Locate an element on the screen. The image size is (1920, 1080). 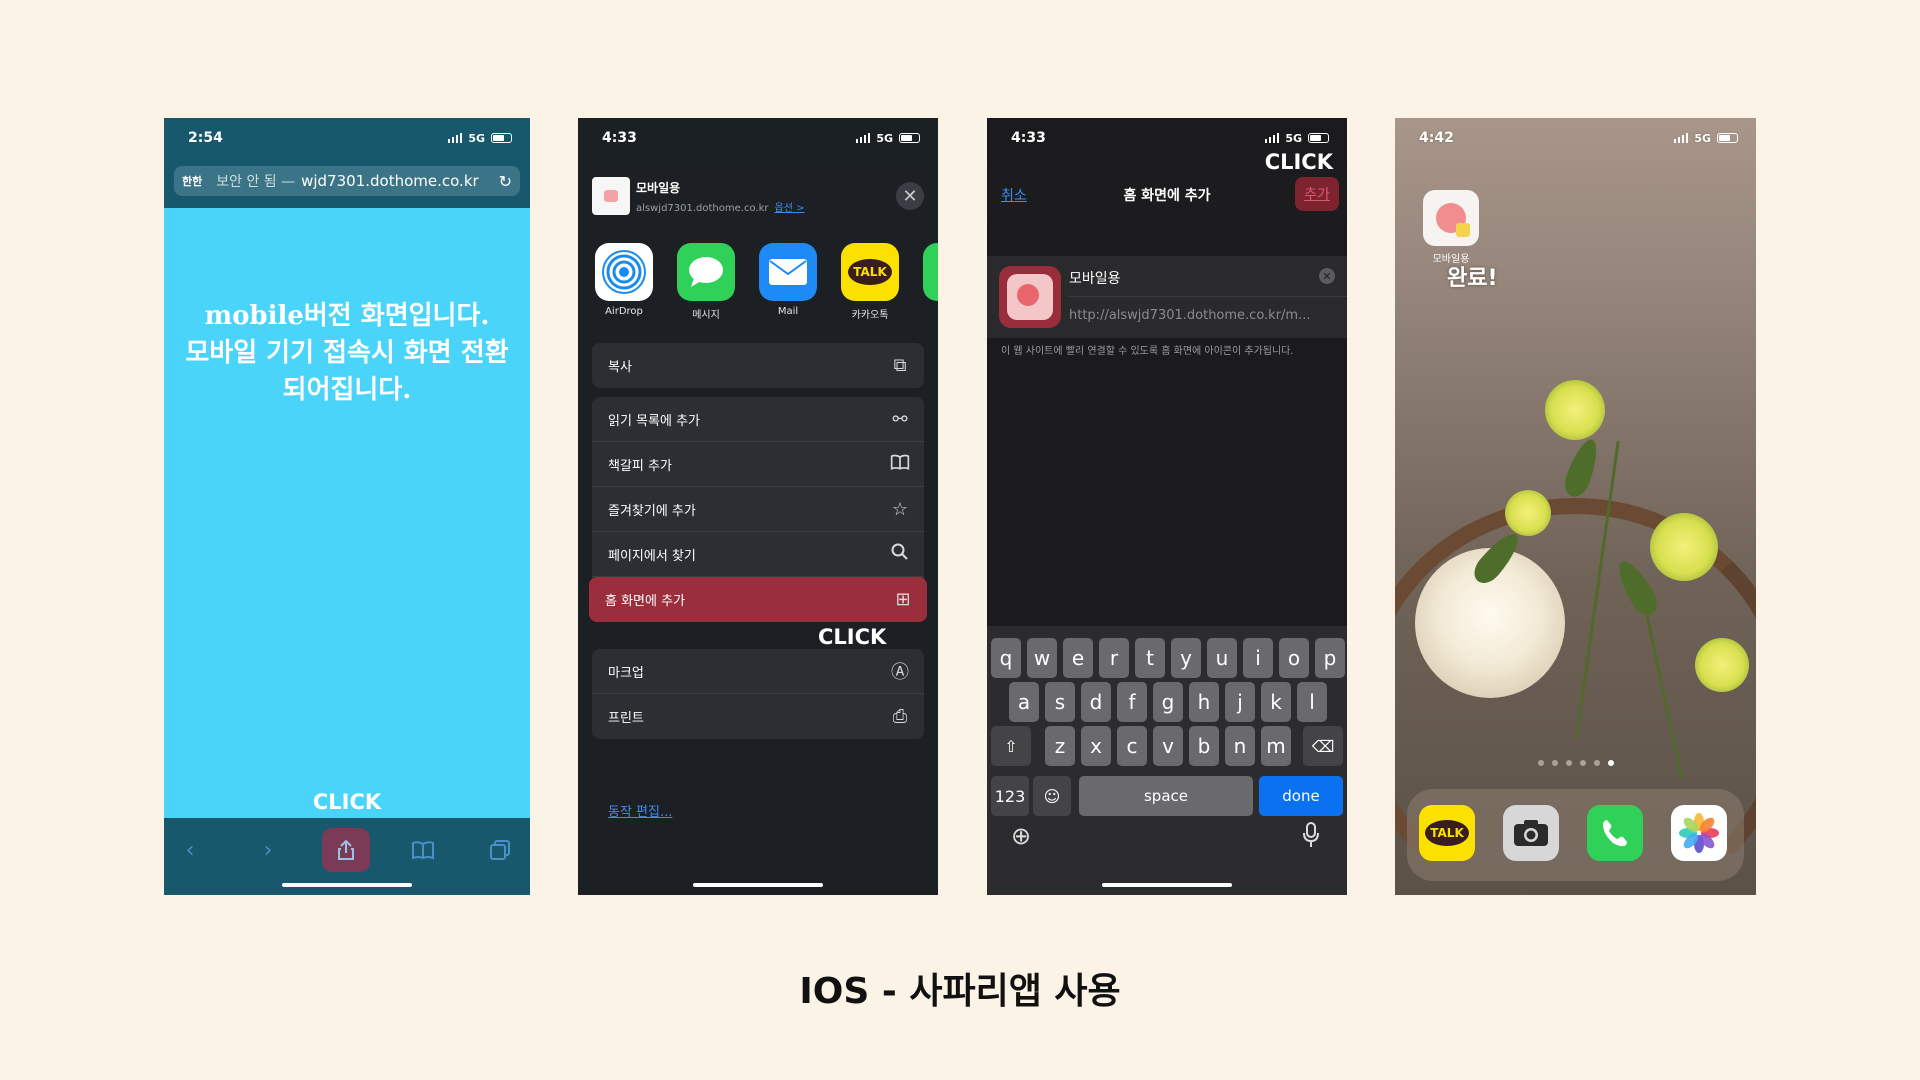
divider is located at coordinates (1208, 296).